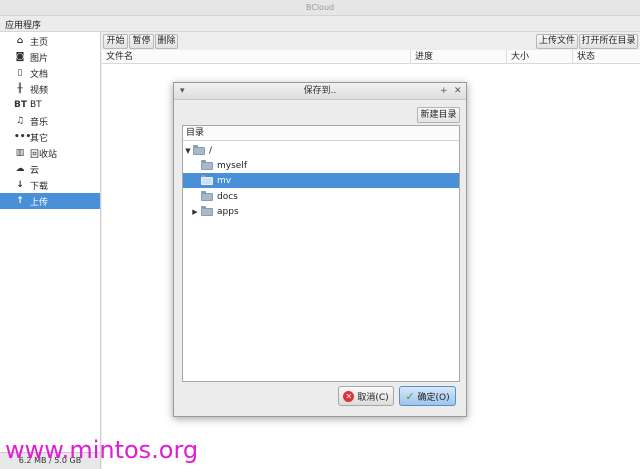  What do you see at coordinates (50, 89) in the screenshot?
I see `sidebar-item-video: ╫ 视频` at bounding box center [50, 89].